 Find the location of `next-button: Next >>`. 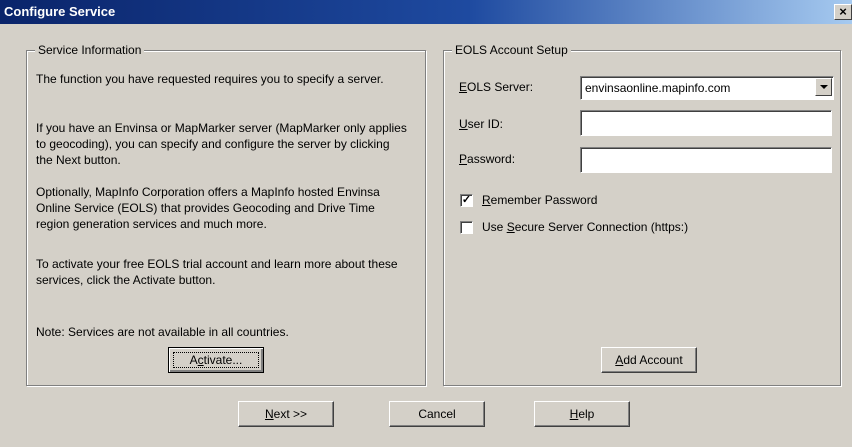

next-button: Next >> is located at coordinates (286, 414).